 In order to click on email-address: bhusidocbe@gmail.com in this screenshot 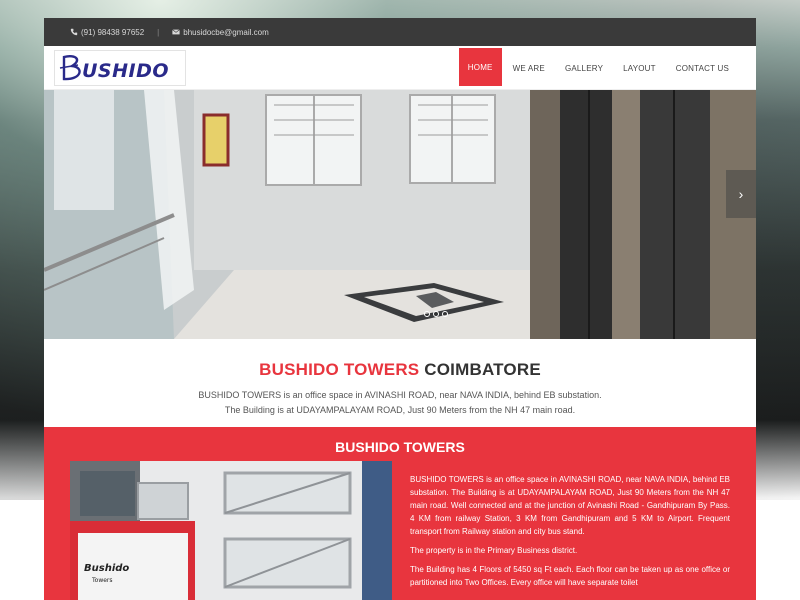, I will do `click(226, 32)`.